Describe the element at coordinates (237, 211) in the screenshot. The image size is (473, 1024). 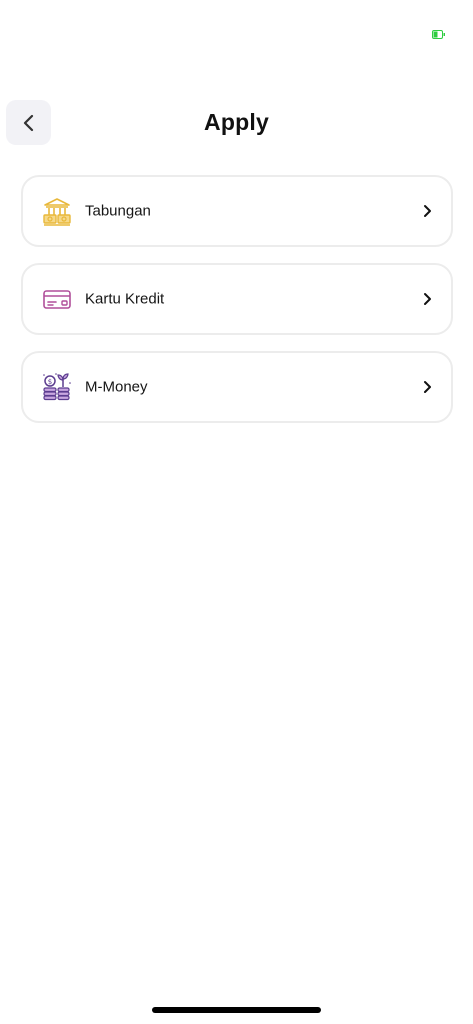
I see `menu-item-tabungan: Tabungan` at that location.